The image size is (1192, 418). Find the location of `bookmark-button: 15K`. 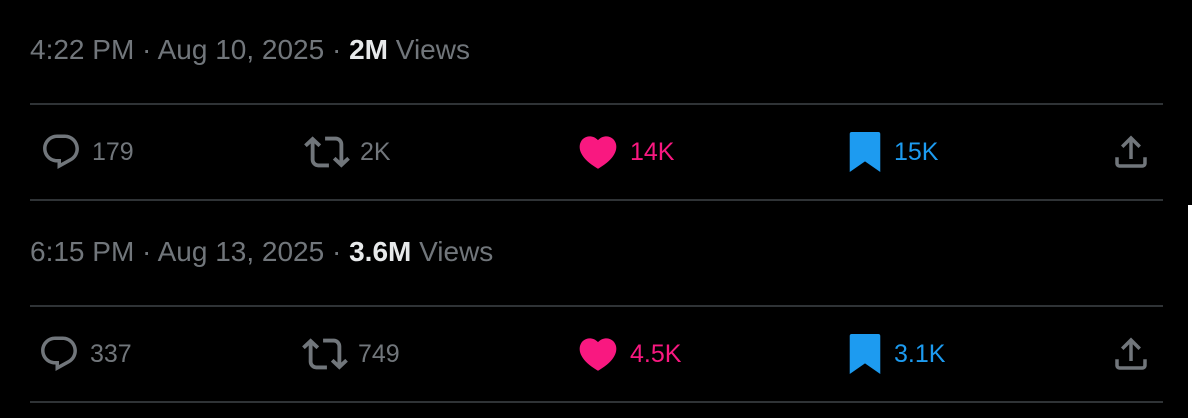

bookmark-button: 15K is located at coordinates (892, 152).